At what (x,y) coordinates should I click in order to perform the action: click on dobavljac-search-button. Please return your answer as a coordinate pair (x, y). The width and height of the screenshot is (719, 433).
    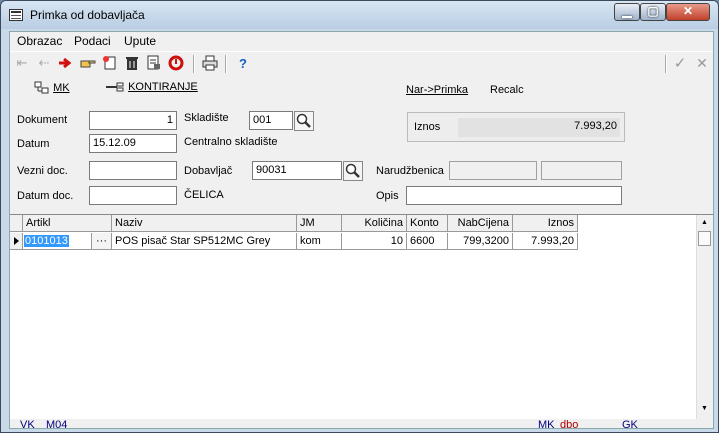
    Looking at the image, I should click on (353, 171).